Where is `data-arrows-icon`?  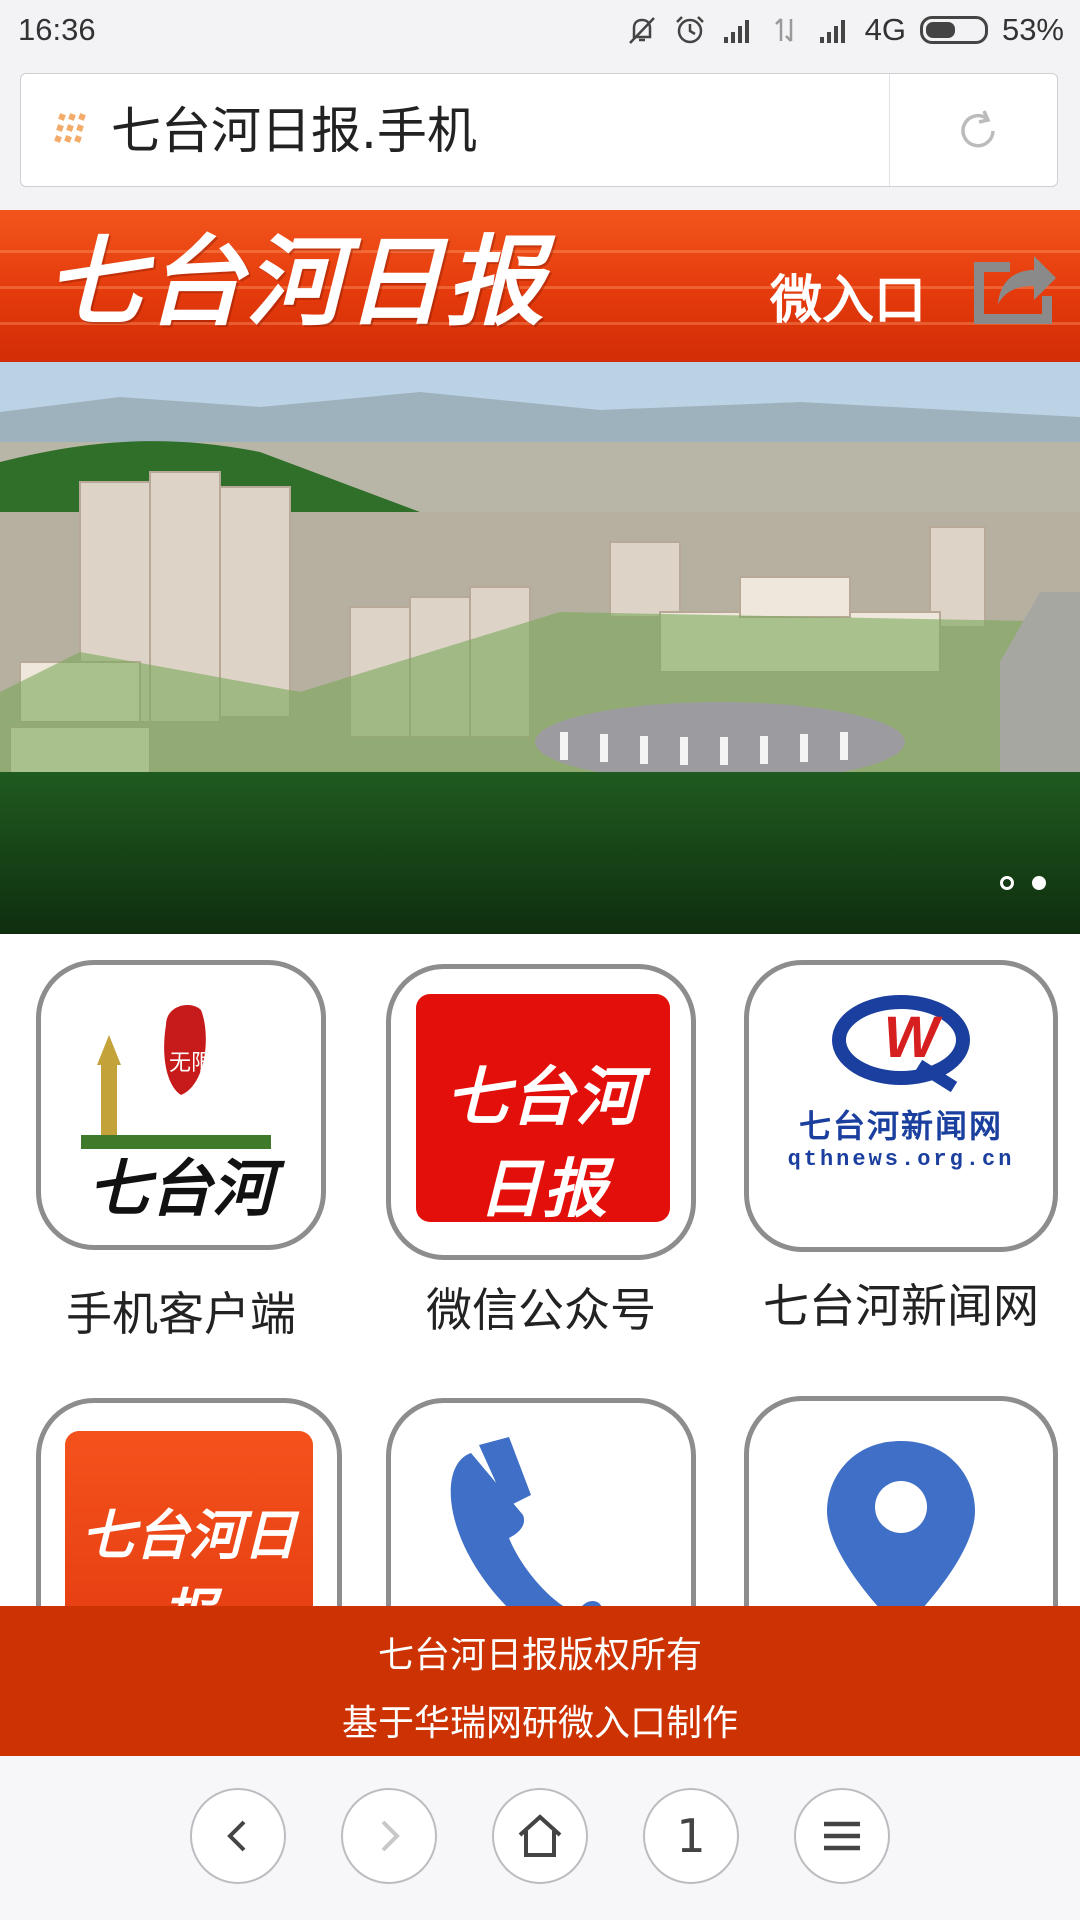 data-arrows-icon is located at coordinates (783, 30).